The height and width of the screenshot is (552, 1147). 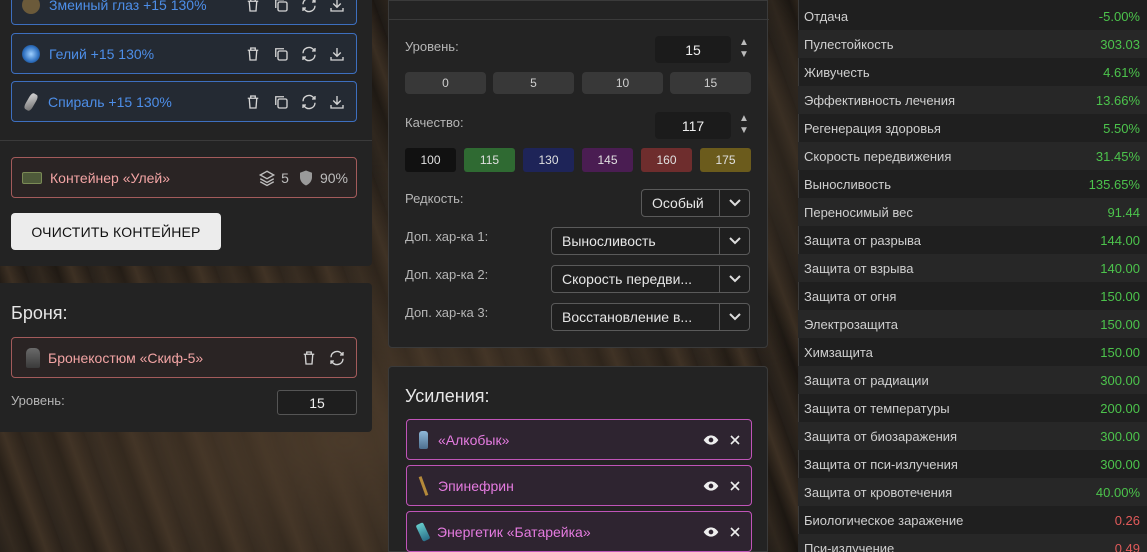 I want to click on boost-label: «Алкобык», so click(x=474, y=439).